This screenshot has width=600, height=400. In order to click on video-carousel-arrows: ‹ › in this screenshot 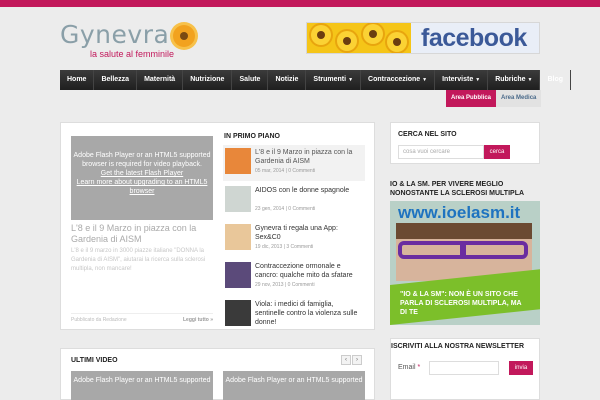, I will do `click(351, 360)`.